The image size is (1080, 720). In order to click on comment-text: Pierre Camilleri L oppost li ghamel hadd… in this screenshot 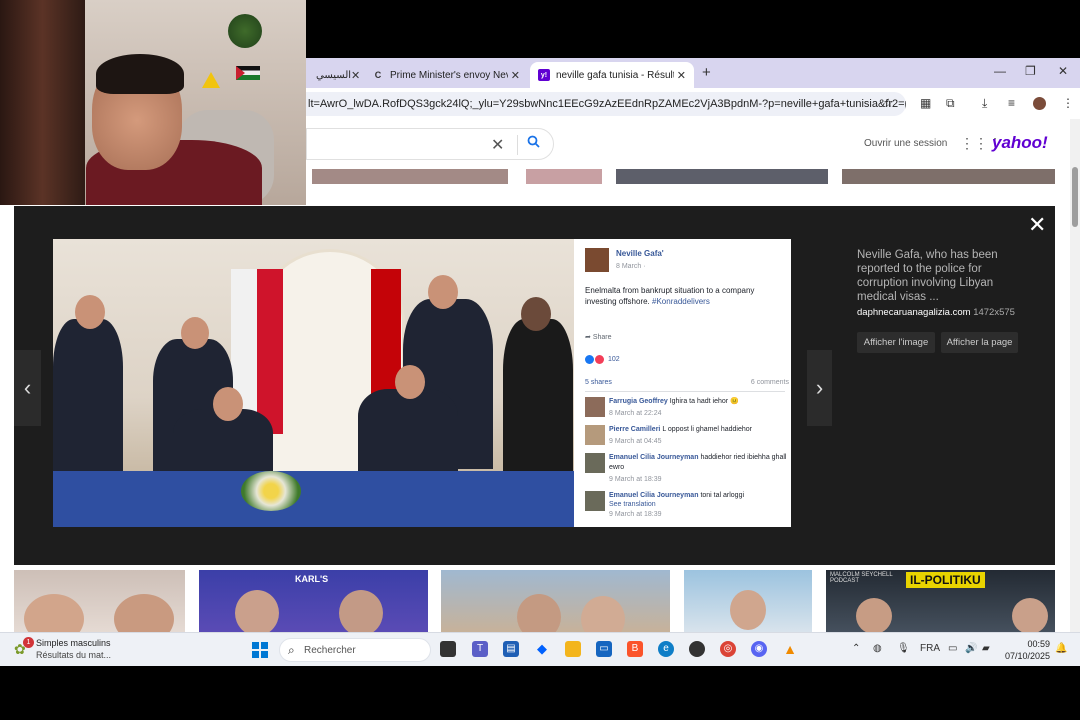, I will do `click(700, 430)`.